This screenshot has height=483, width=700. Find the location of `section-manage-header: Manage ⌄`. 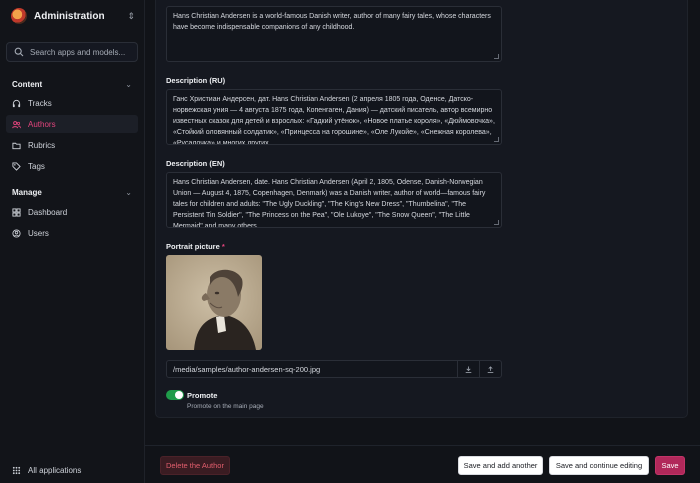

section-manage-header: Manage ⌄ is located at coordinates (72, 192).